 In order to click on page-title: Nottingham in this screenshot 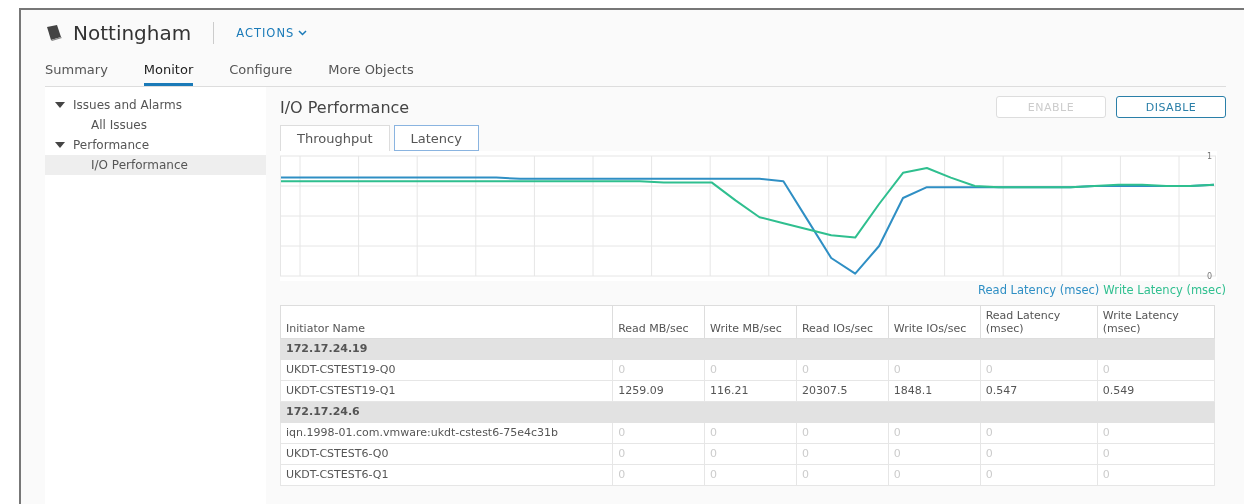, I will do `click(132, 33)`.